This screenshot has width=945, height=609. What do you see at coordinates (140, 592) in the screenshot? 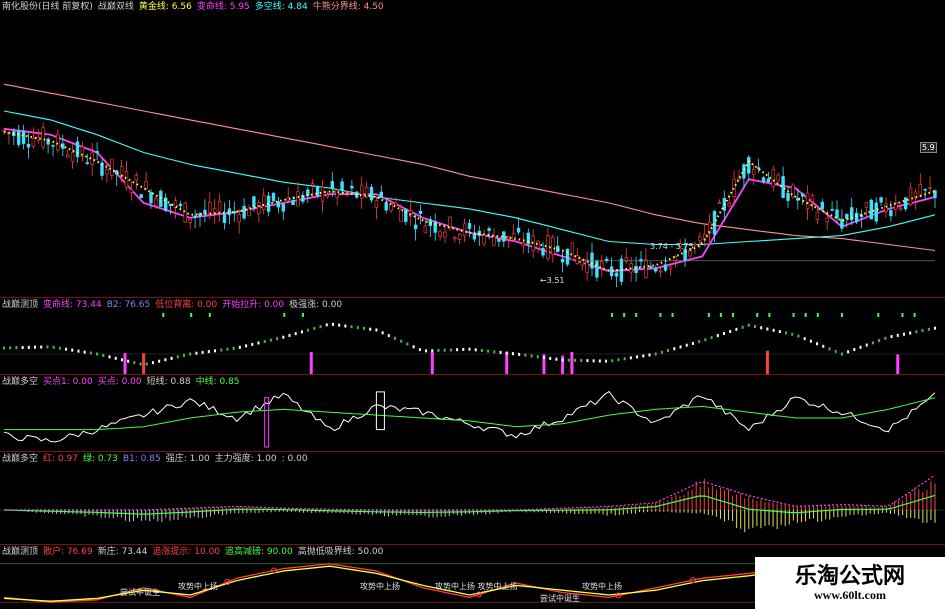
I see `p5-tag: 尝试中诞生` at bounding box center [140, 592].